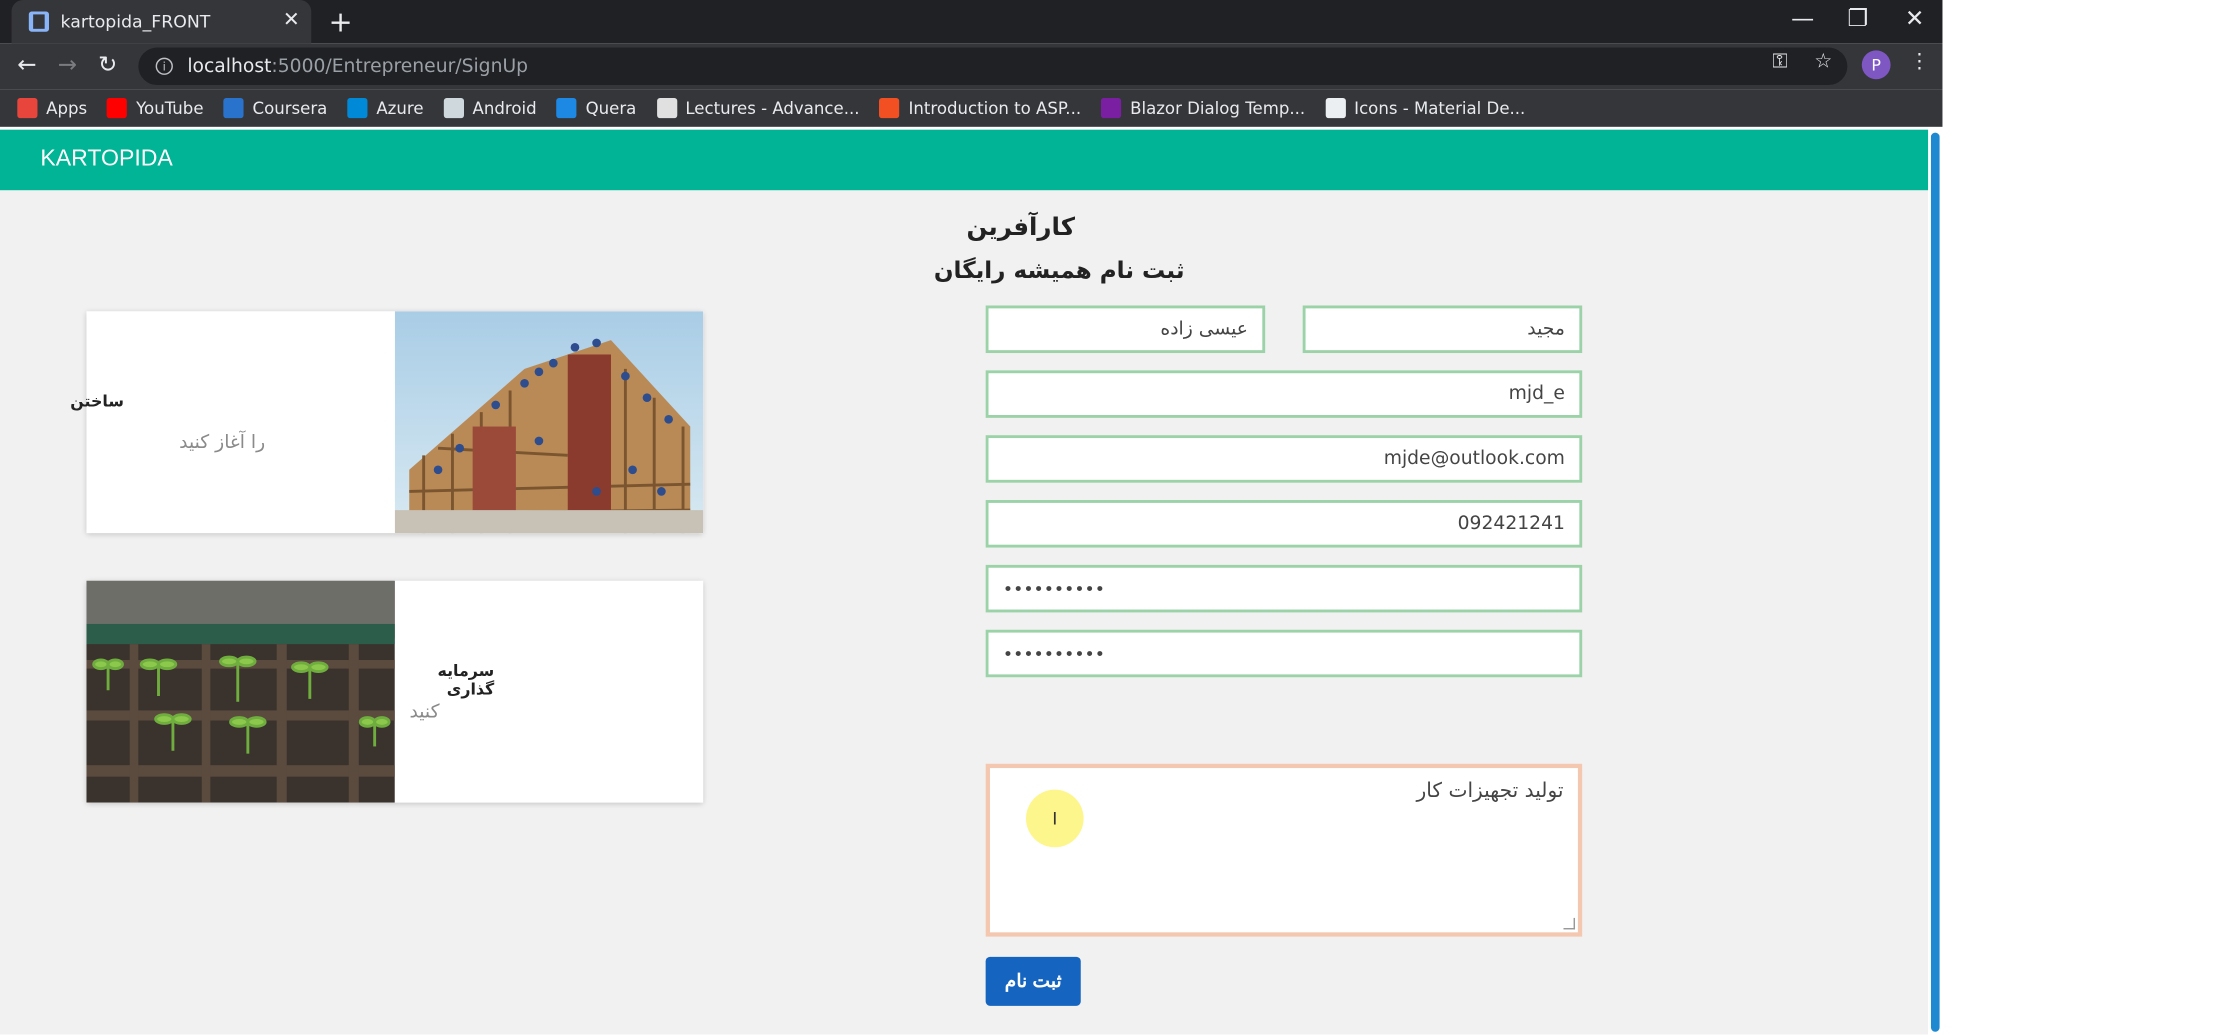 This screenshot has height=1035, width=2231. I want to click on bookmark-item: Android, so click(490, 108).